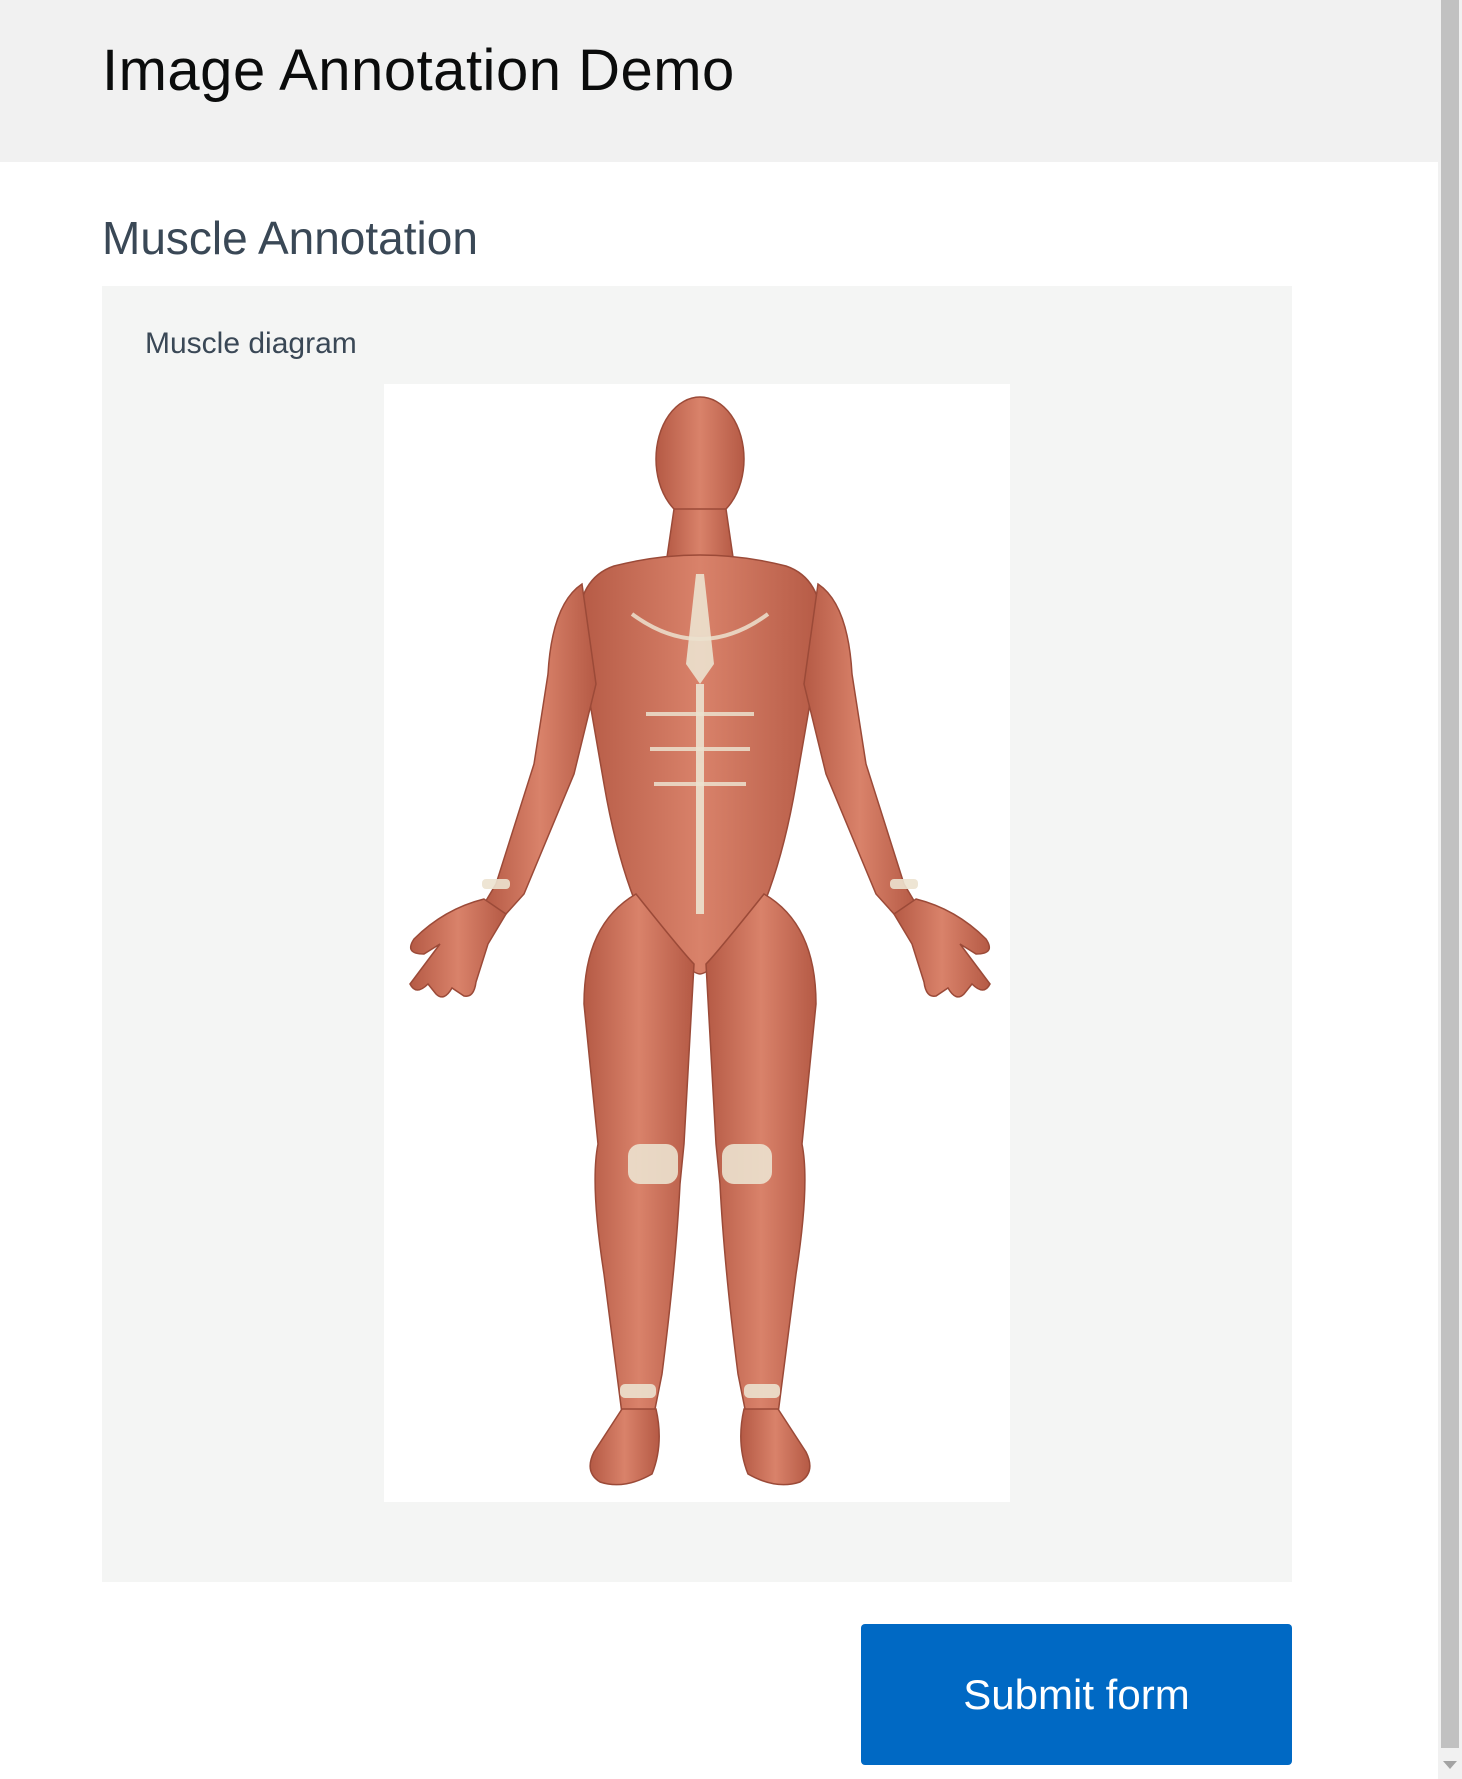 This screenshot has height=1779, width=1462. What do you see at coordinates (251, 343) in the screenshot?
I see `image-field-label: Muscle diagram` at bounding box center [251, 343].